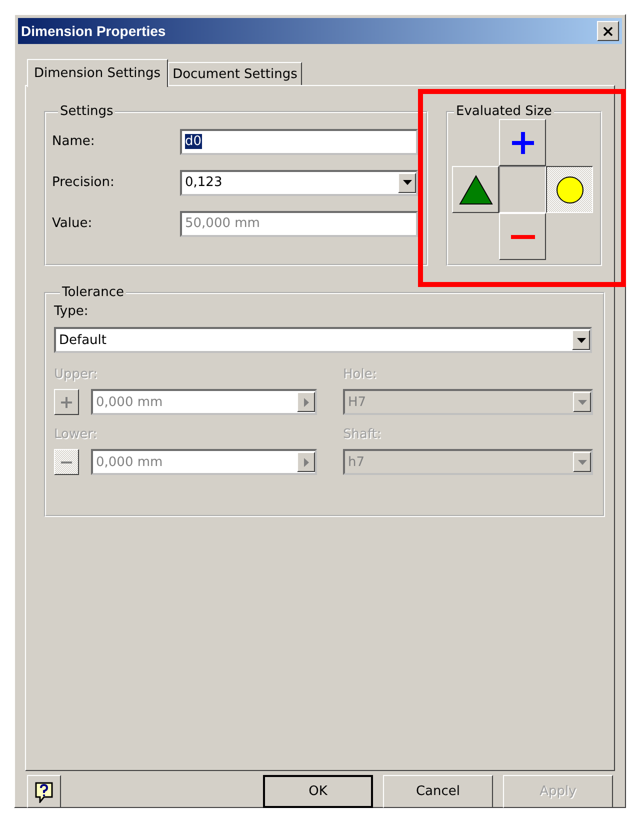  I want to click on triangle-icon, so click(475, 189).